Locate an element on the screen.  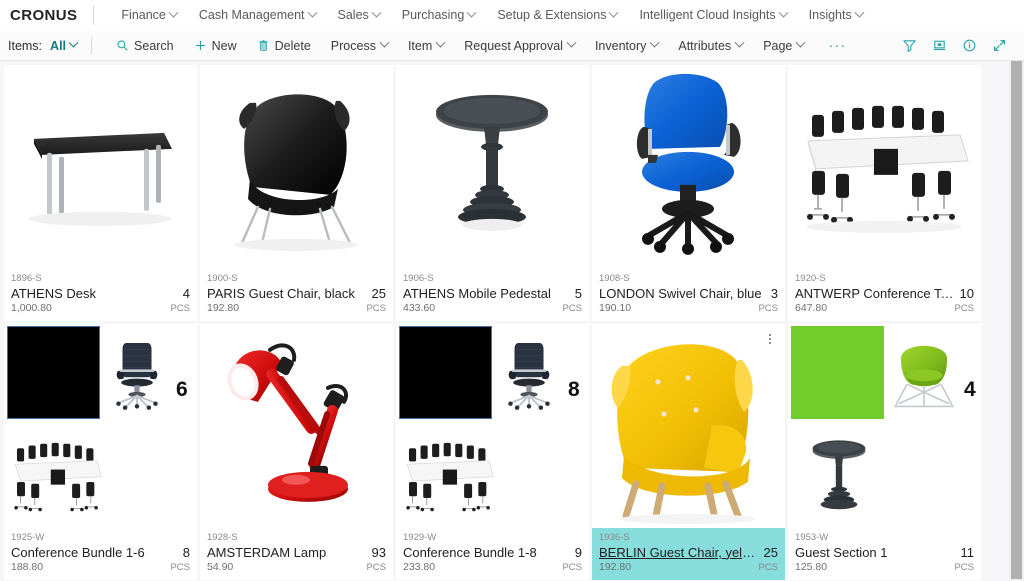
item-image-bundle-6: 6 is located at coordinates (100, 426).